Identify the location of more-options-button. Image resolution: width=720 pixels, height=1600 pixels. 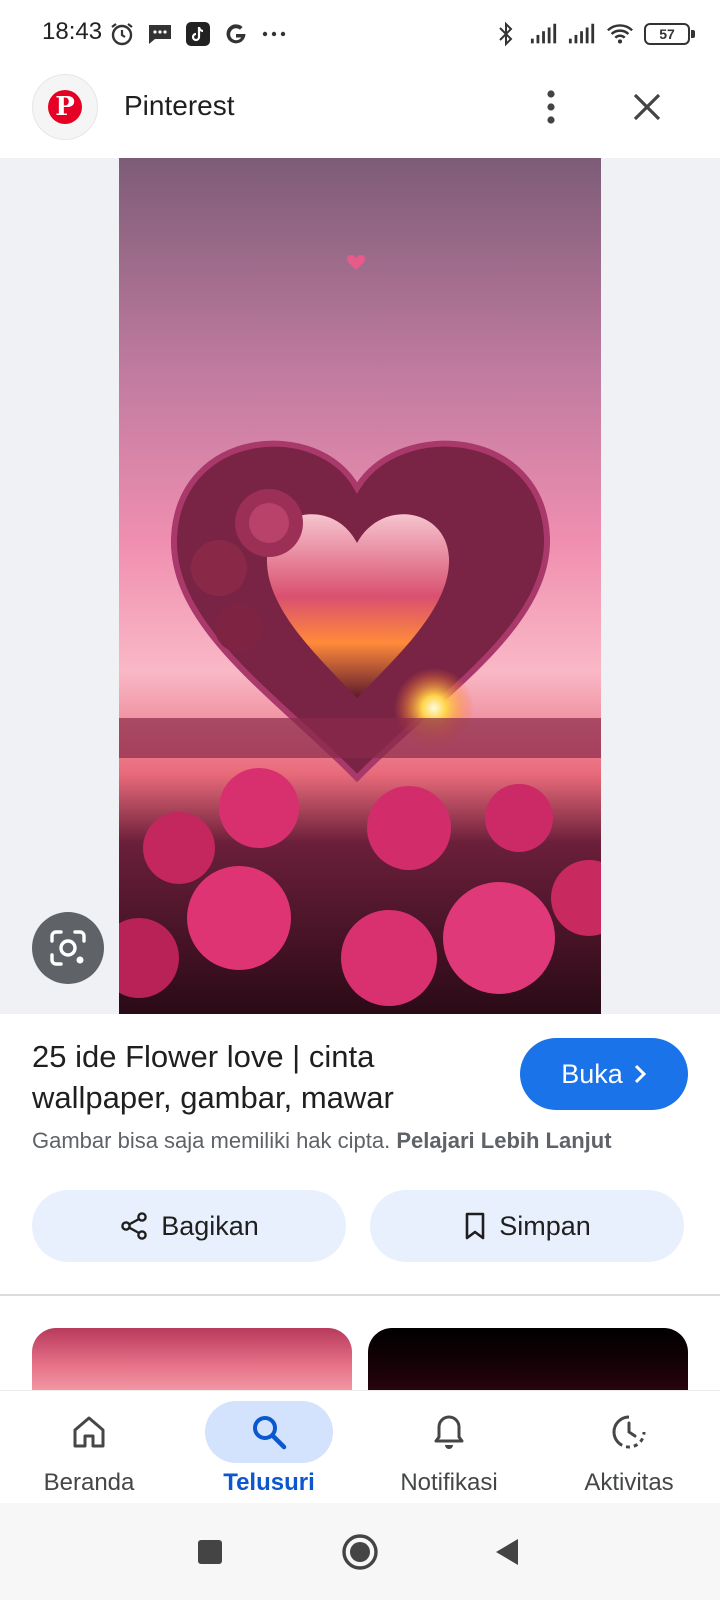
(551, 107).